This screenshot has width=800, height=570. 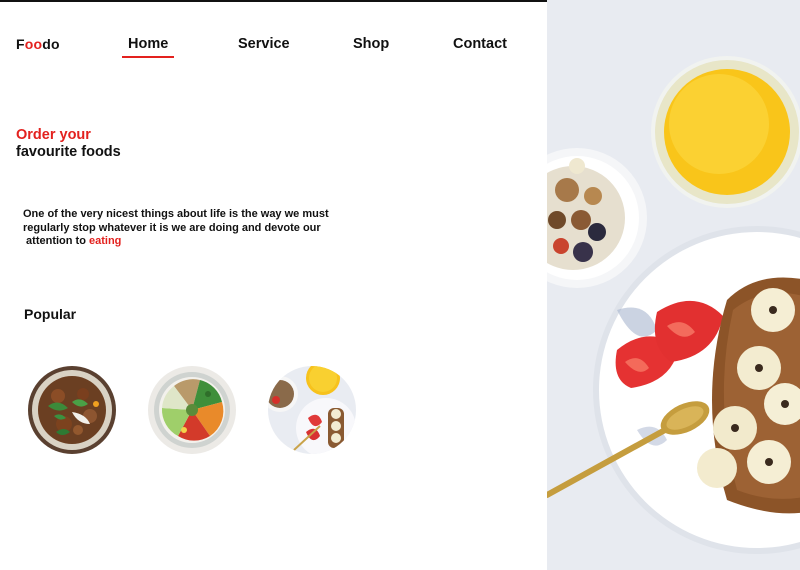 What do you see at coordinates (68, 152) in the screenshot?
I see `hero-heading: favourite foods` at bounding box center [68, 152].